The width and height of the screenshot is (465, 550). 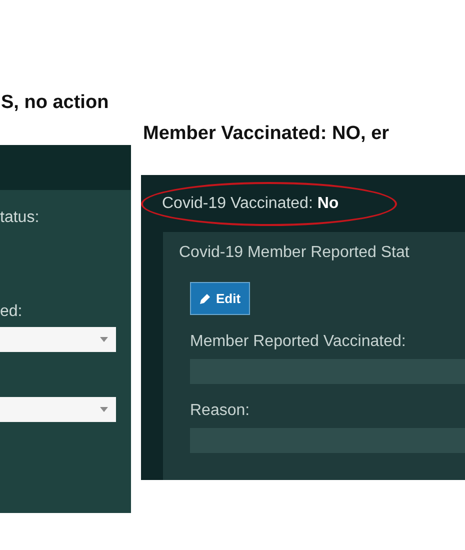 What do you see at coordinates (55, 103) in the screenshot?
I see `document-heading: S, no action` at bounding box center [55, 103].